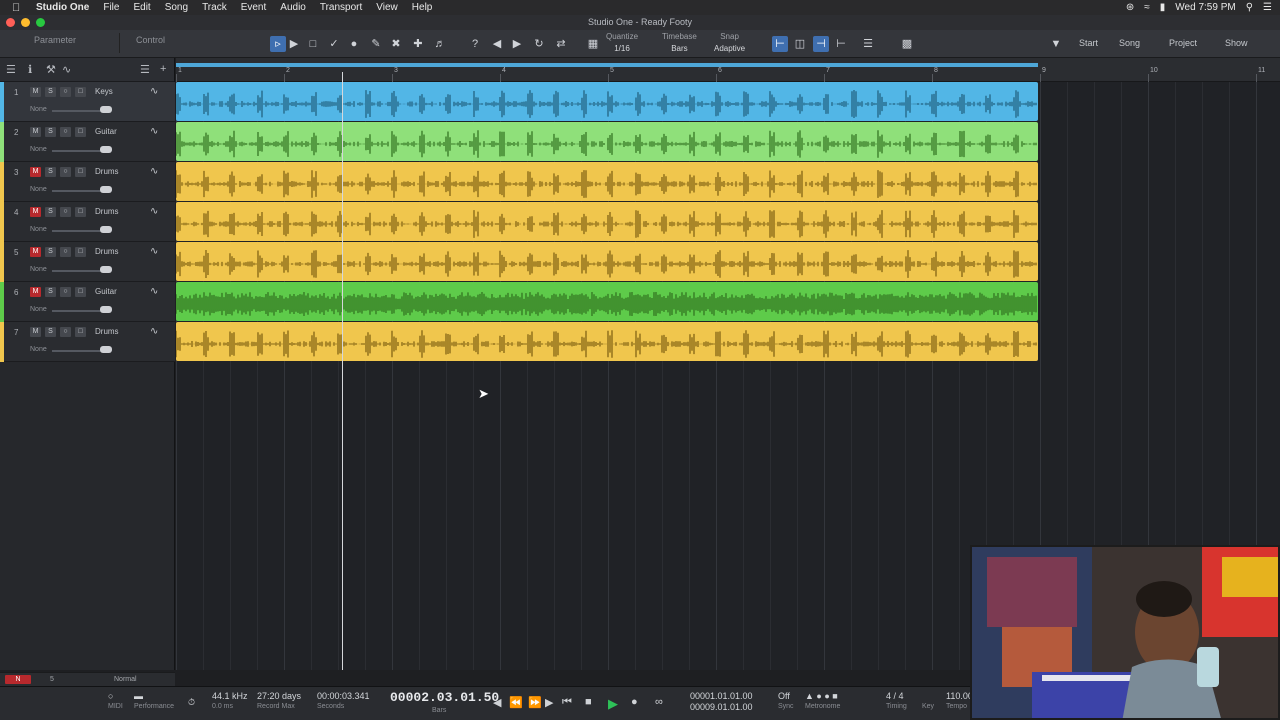 The width and height of the screenshot is (1280, 720). What do you see at coordinates (18, 679) in the screenshot?
I see `record-mode-badge: N` at bounding box center [18, 679].